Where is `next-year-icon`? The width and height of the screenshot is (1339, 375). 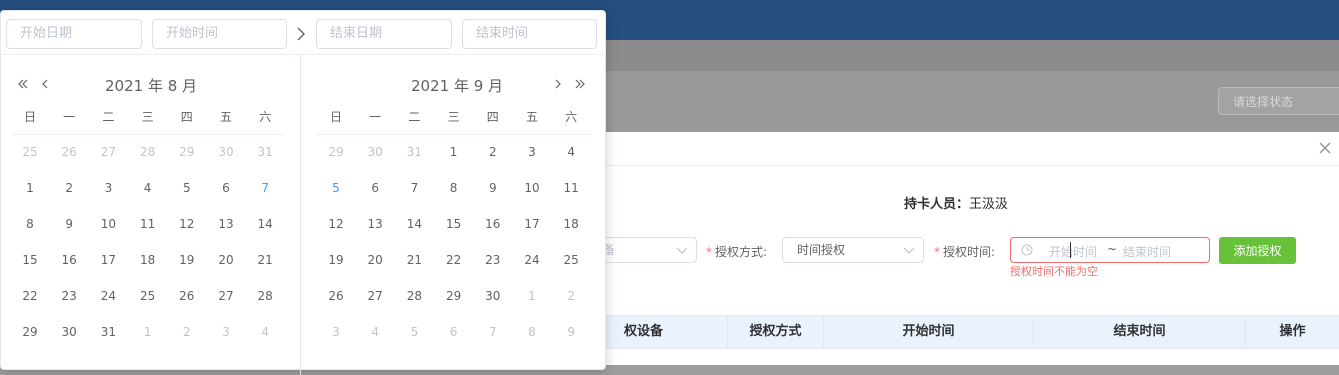
next-year-icon is located at coordinates (580, 84).